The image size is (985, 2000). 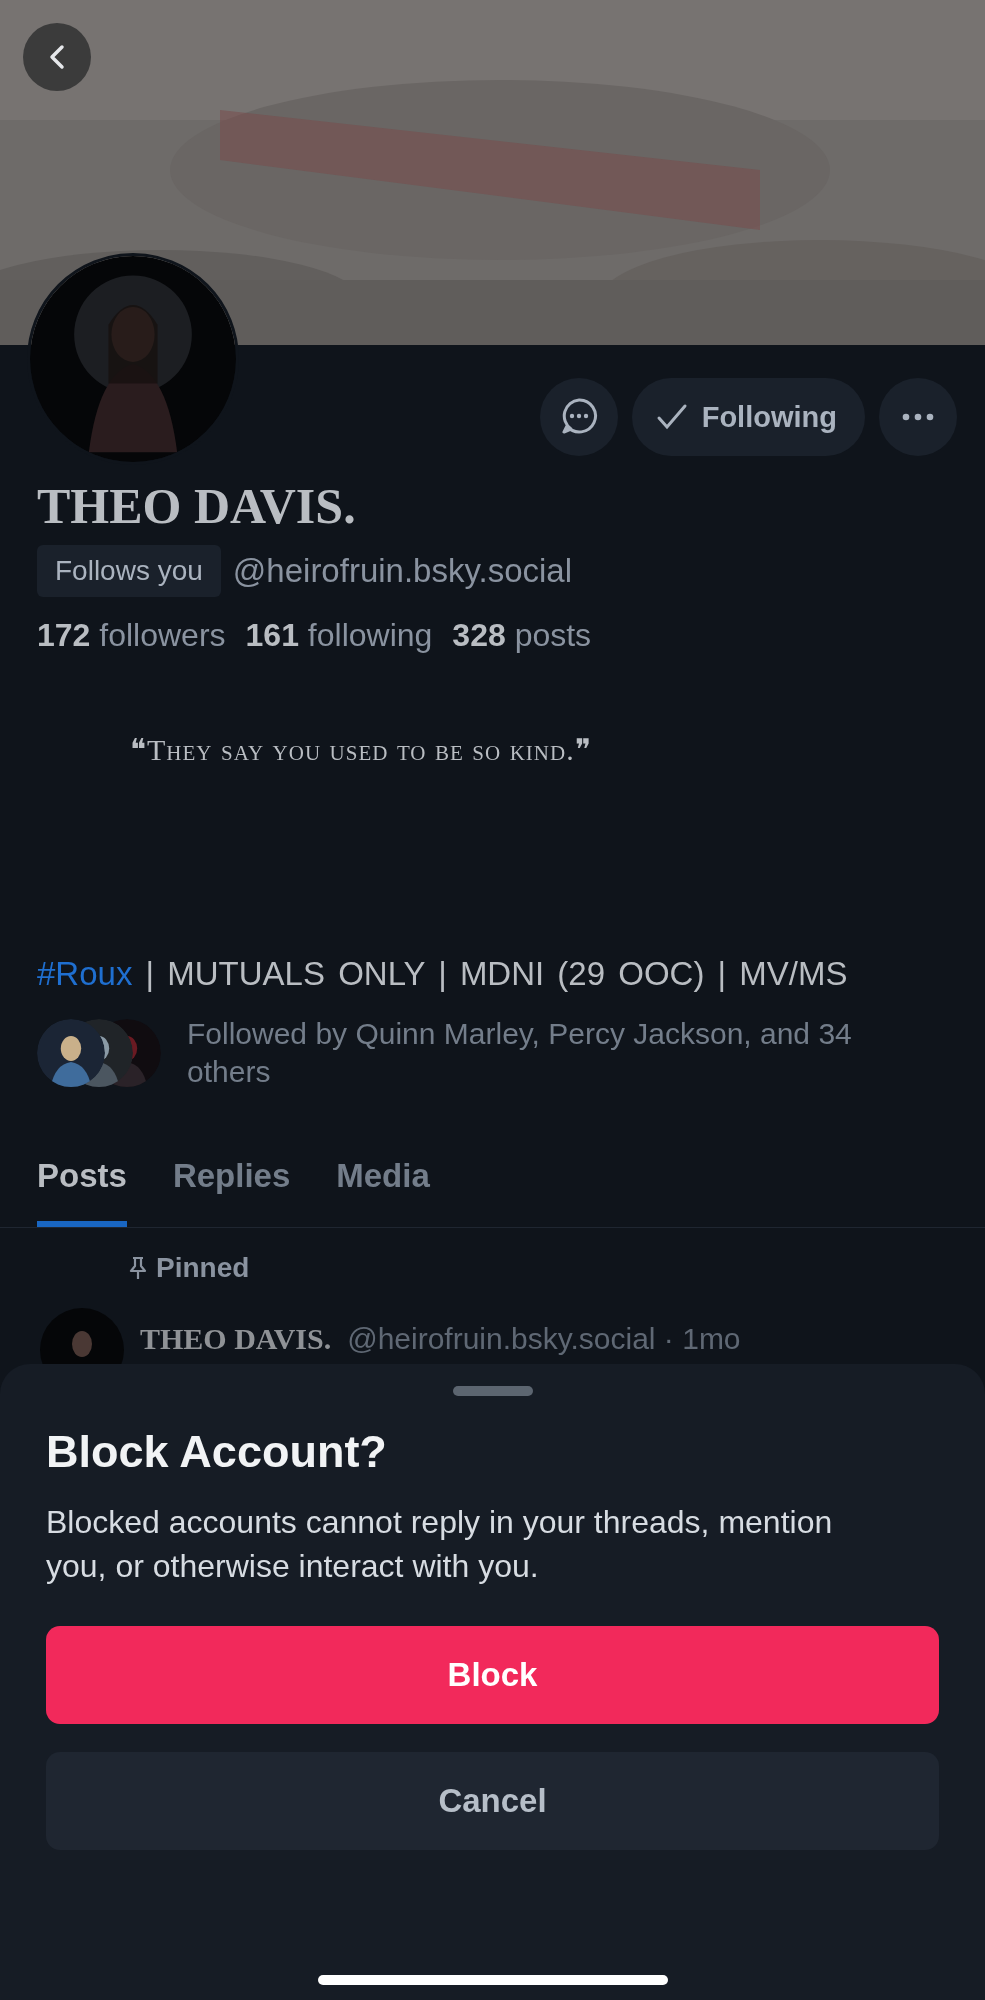 What do you see at coordinates (383, 1183) in the screenshot?
I see `tab: Media` at bounding box center [383, 1183].